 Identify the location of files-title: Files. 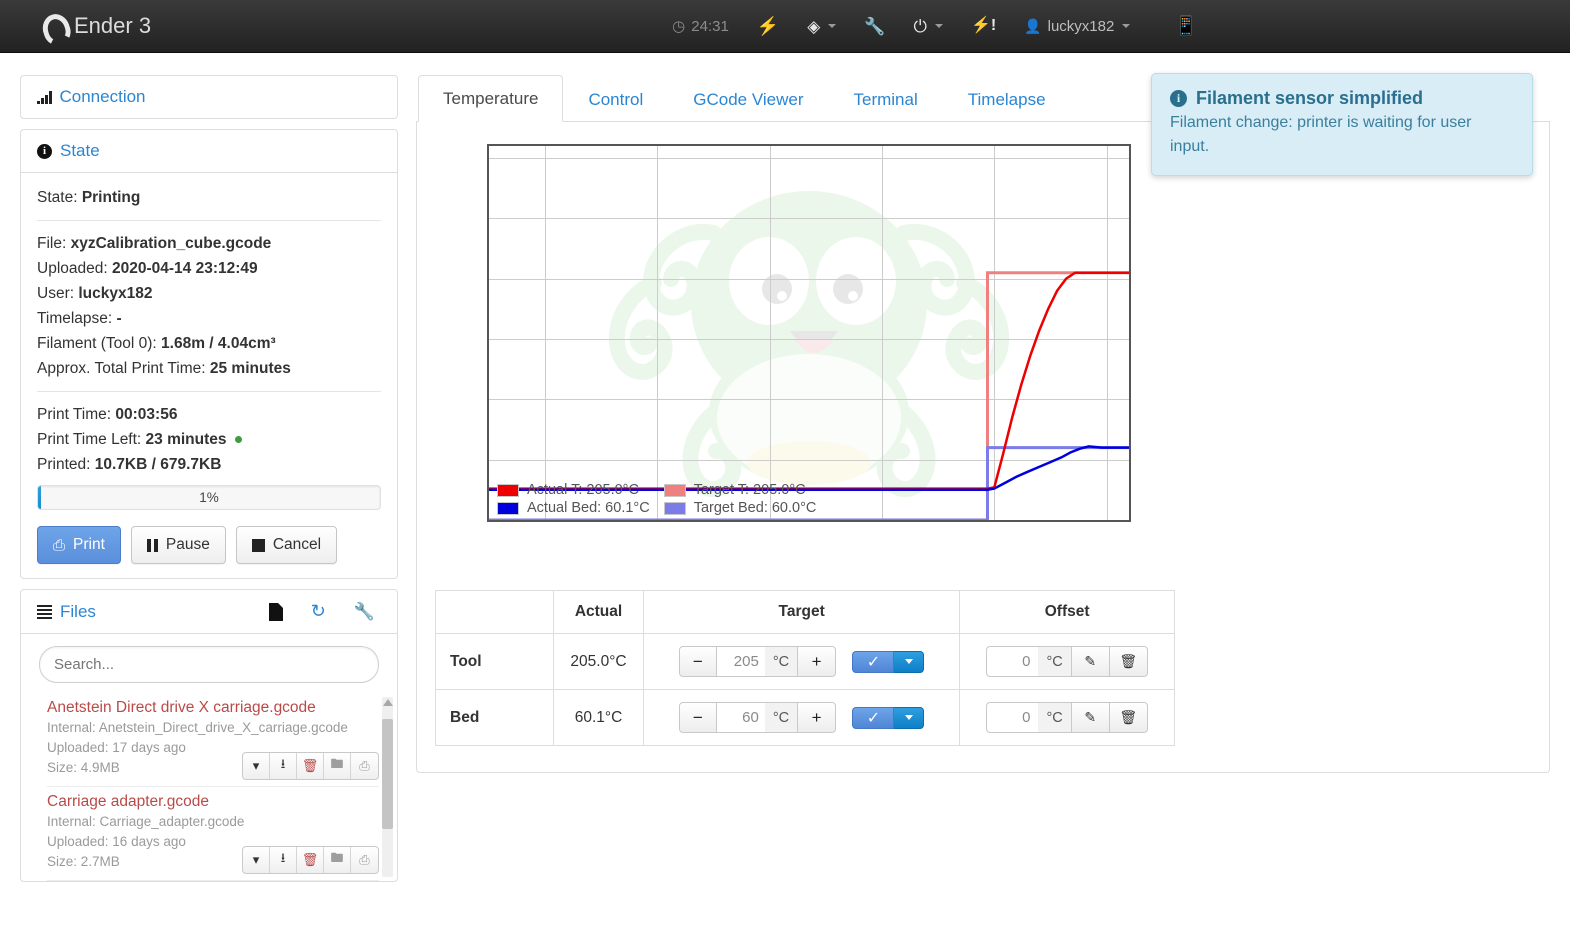
(78, 612).